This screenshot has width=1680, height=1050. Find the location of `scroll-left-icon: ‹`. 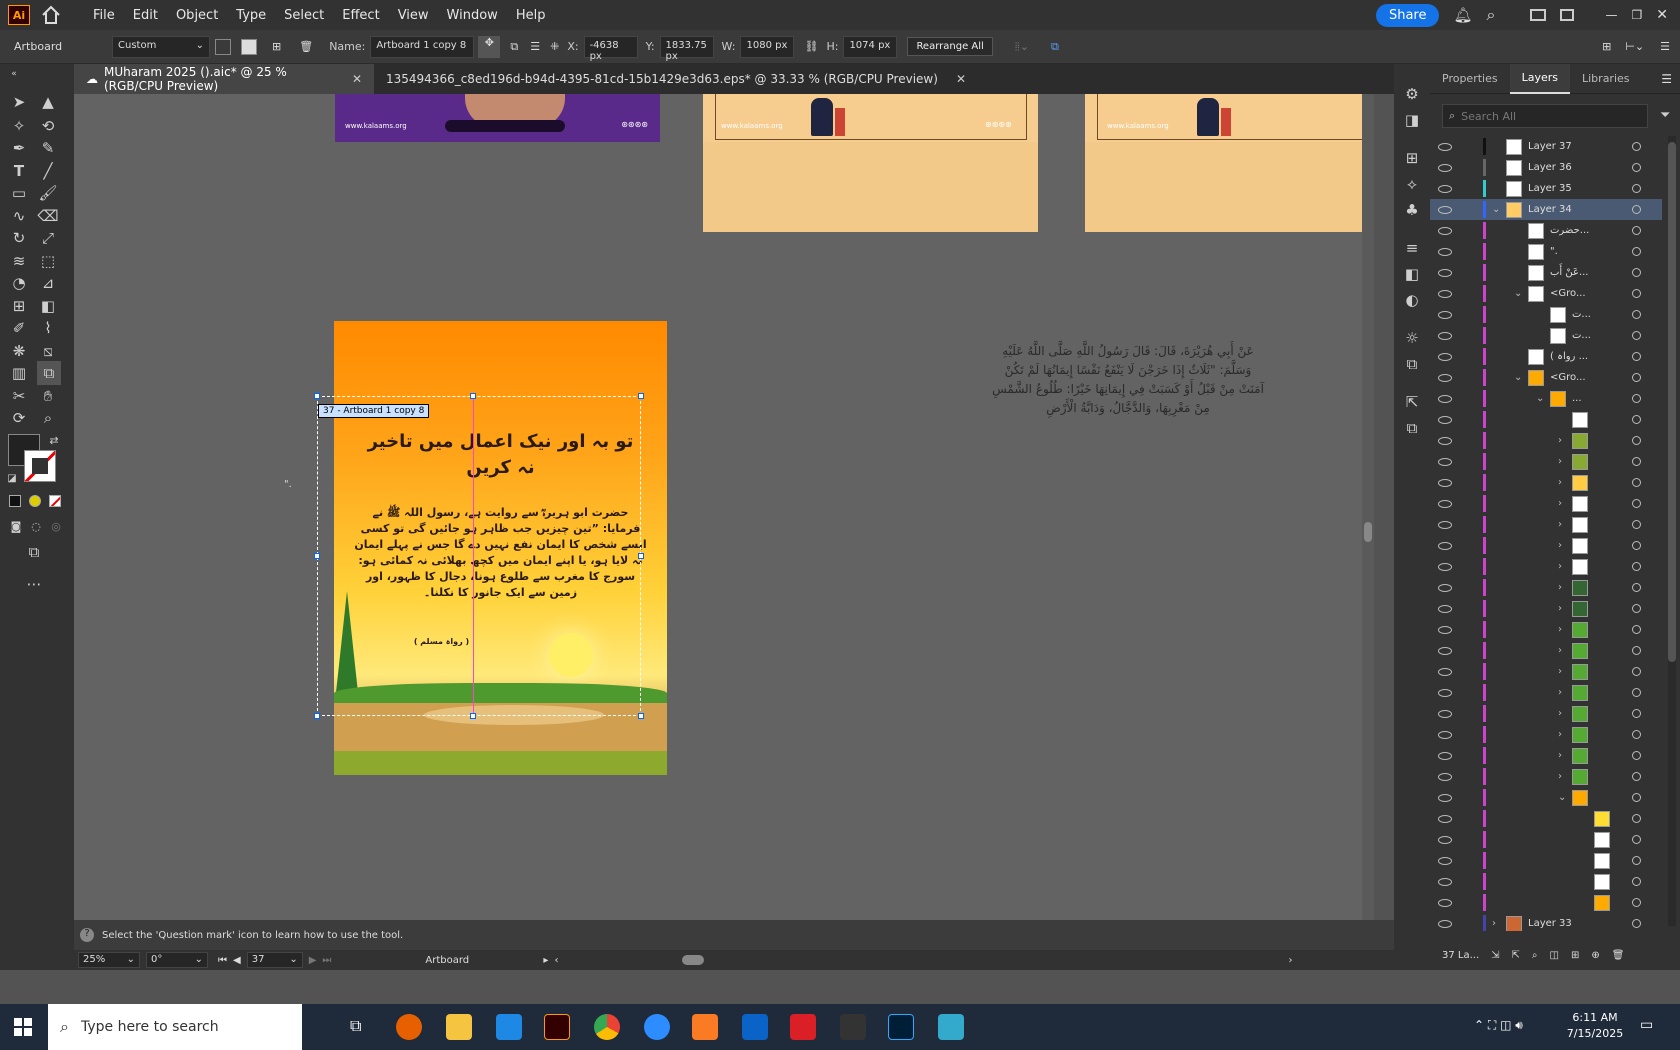

scroll-left-icon: ‹ is located at coordinates (556, 960).